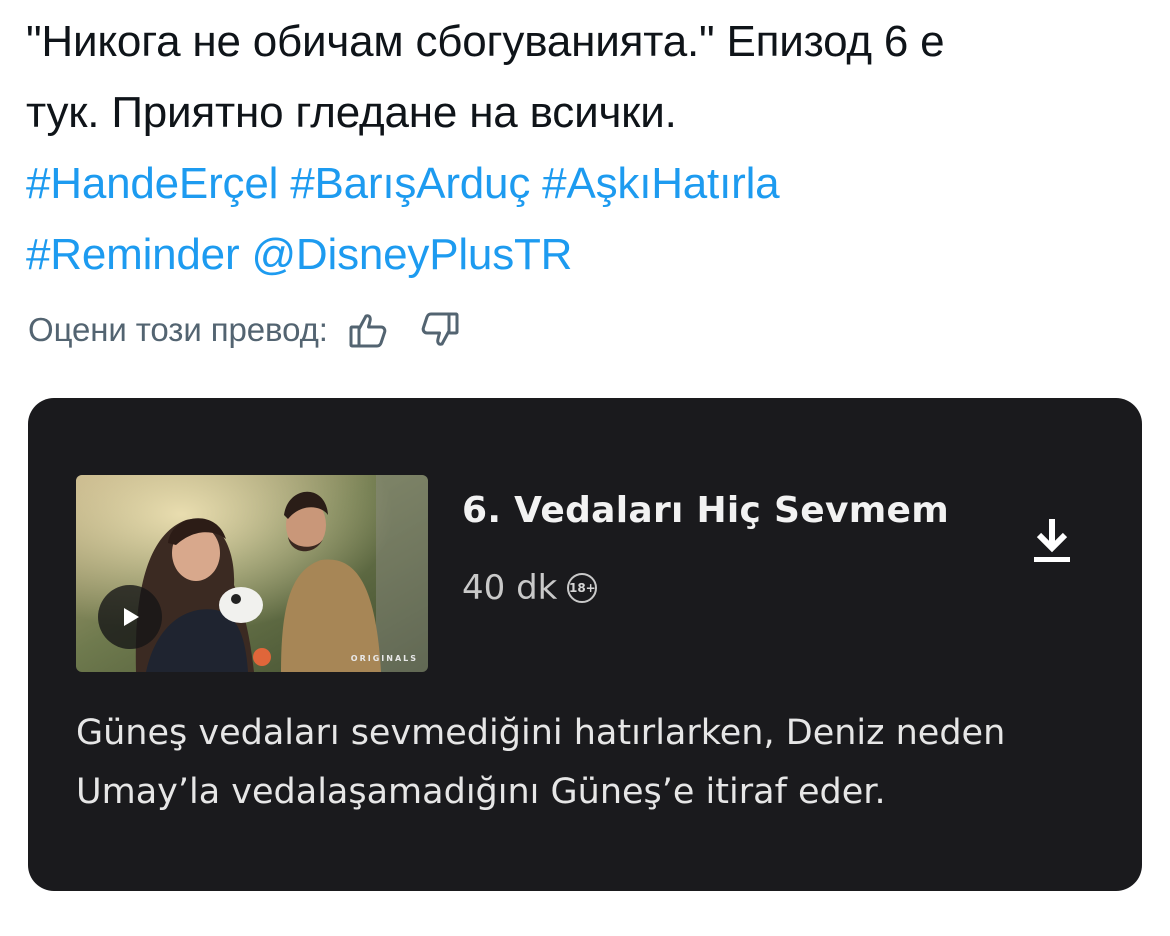  I want to click on play-icon, so click(131, 617).